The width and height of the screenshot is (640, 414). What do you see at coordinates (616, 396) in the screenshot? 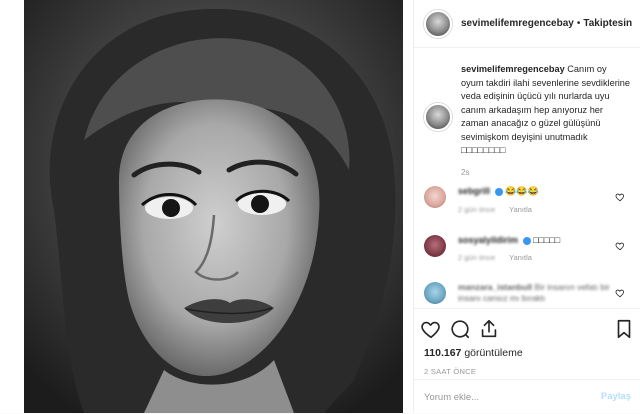
I see `post-comment-button: Paylaş` at bounding box center [616, 396].